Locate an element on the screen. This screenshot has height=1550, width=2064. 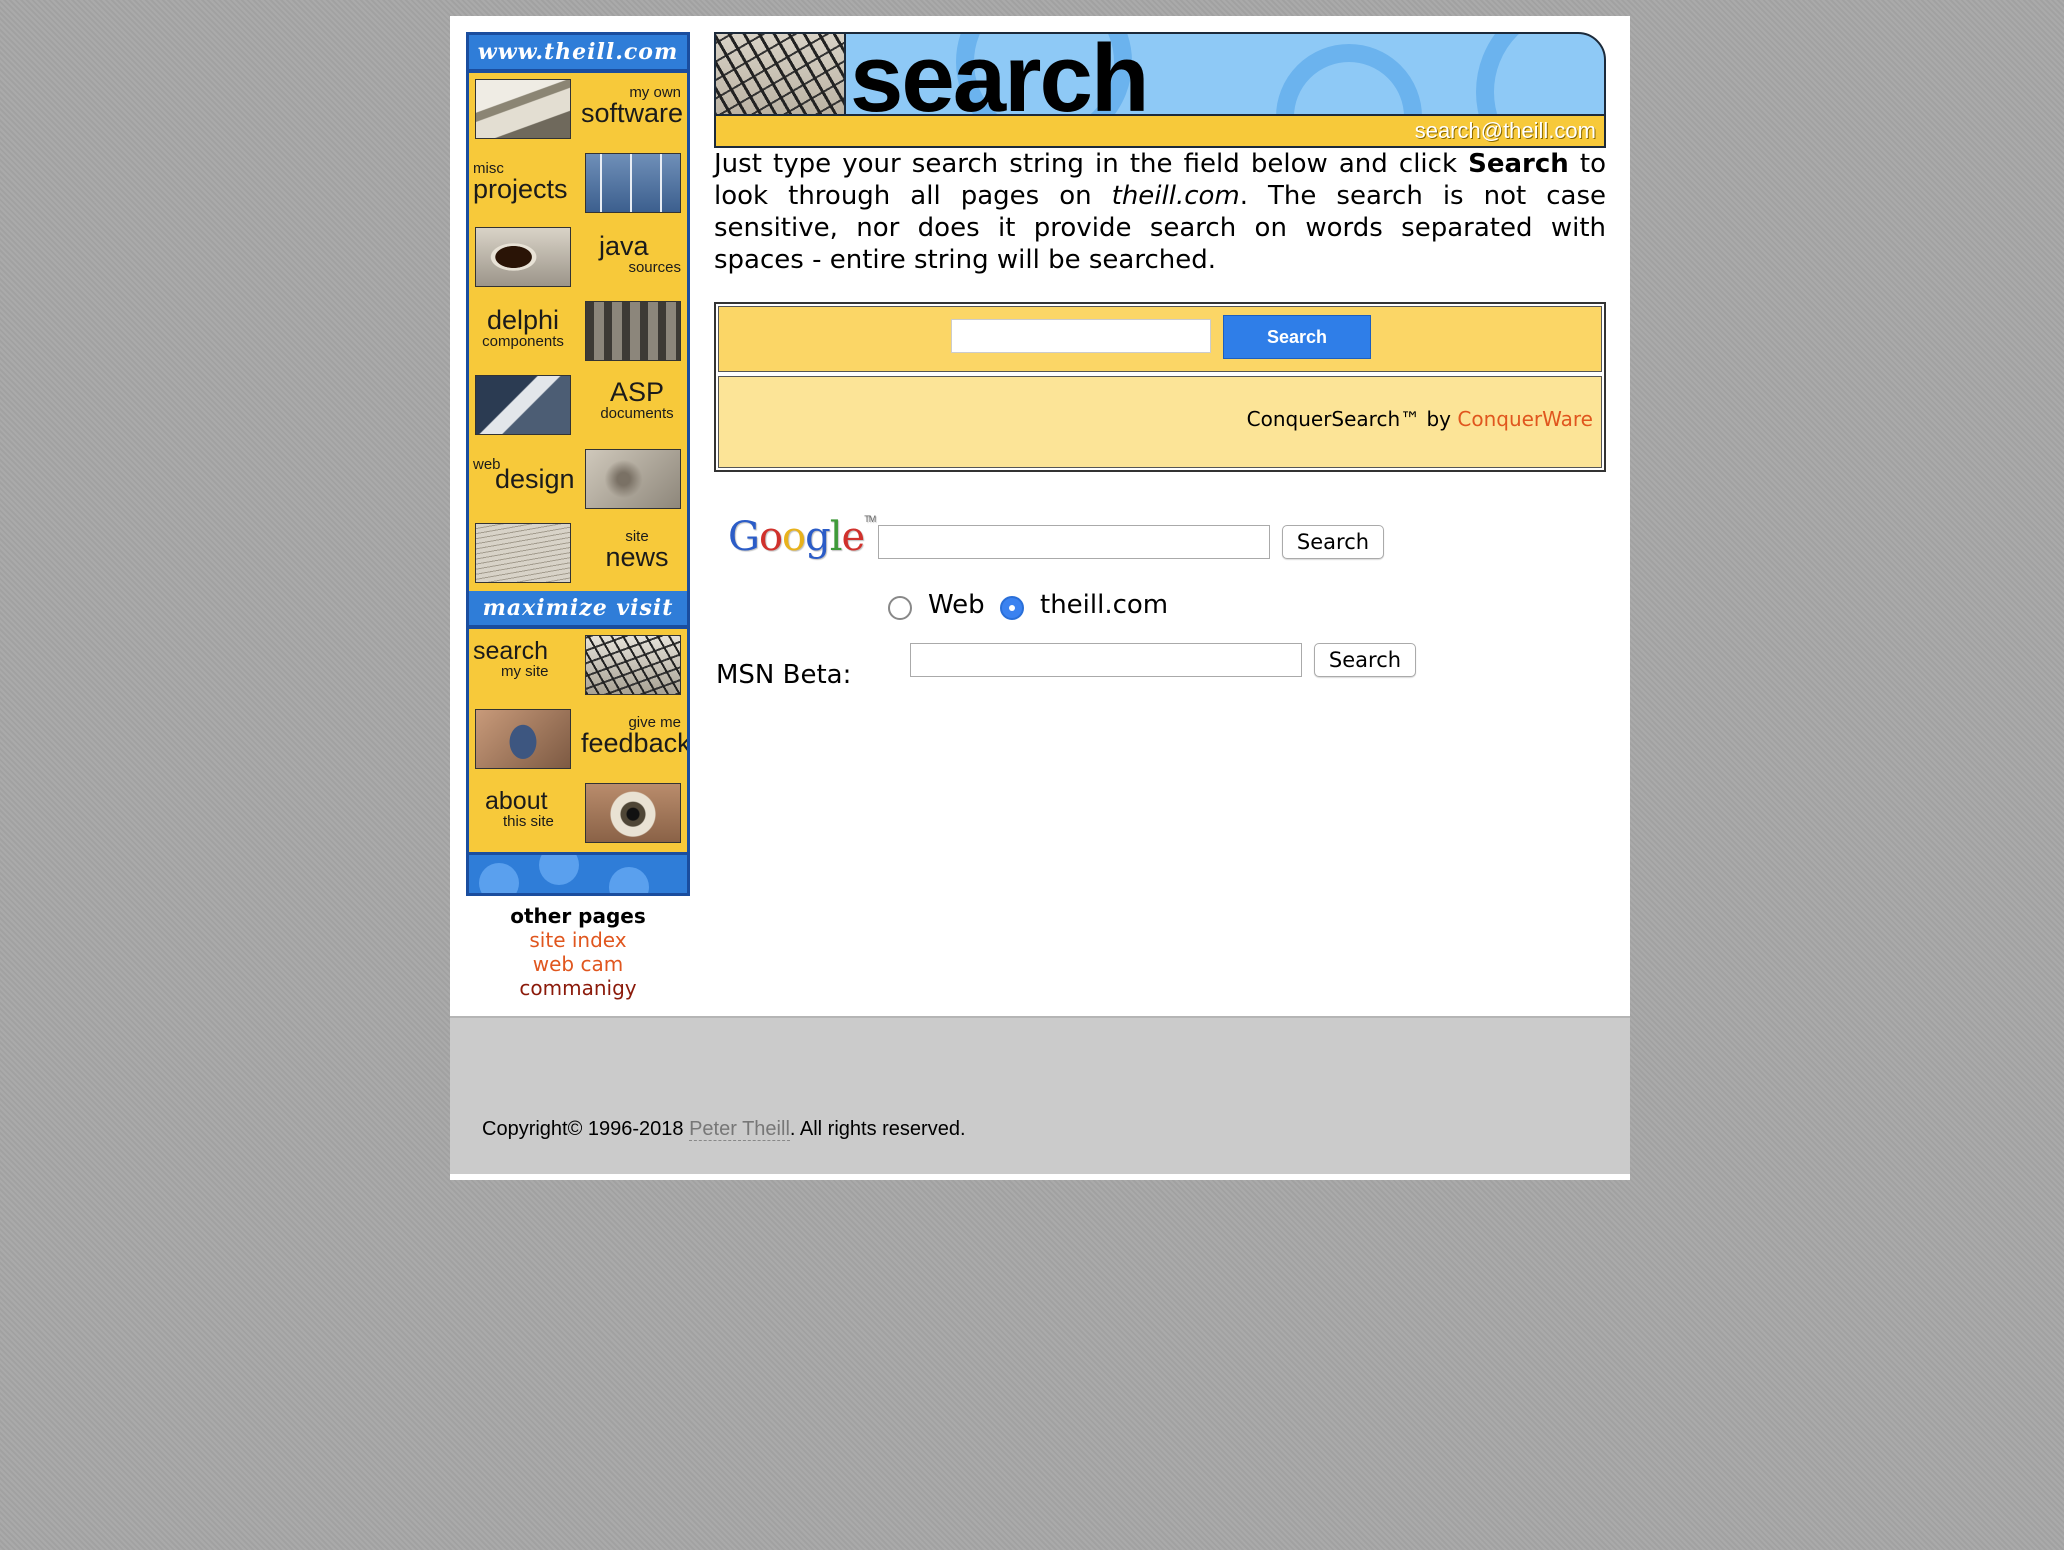
search-banner: search search@theill.com is located at coordinates (1160, 90).